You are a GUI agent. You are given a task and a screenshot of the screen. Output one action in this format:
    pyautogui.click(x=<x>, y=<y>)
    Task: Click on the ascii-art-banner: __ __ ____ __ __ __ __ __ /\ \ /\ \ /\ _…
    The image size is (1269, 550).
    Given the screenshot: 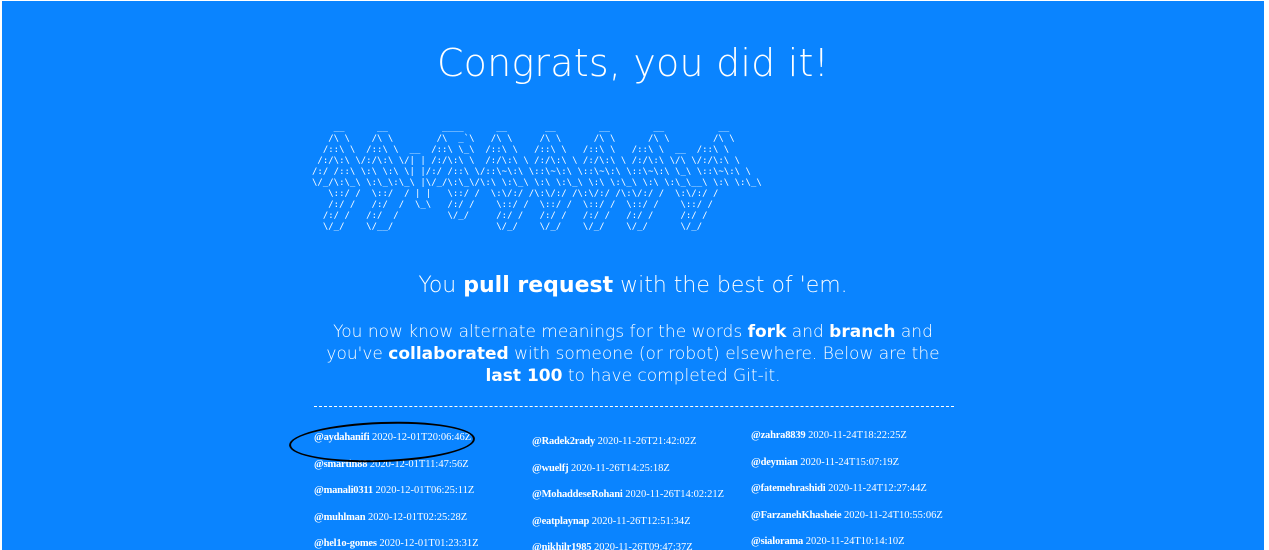 What is the action you would take?
    pyautogui.click(x=537, y=177)
    